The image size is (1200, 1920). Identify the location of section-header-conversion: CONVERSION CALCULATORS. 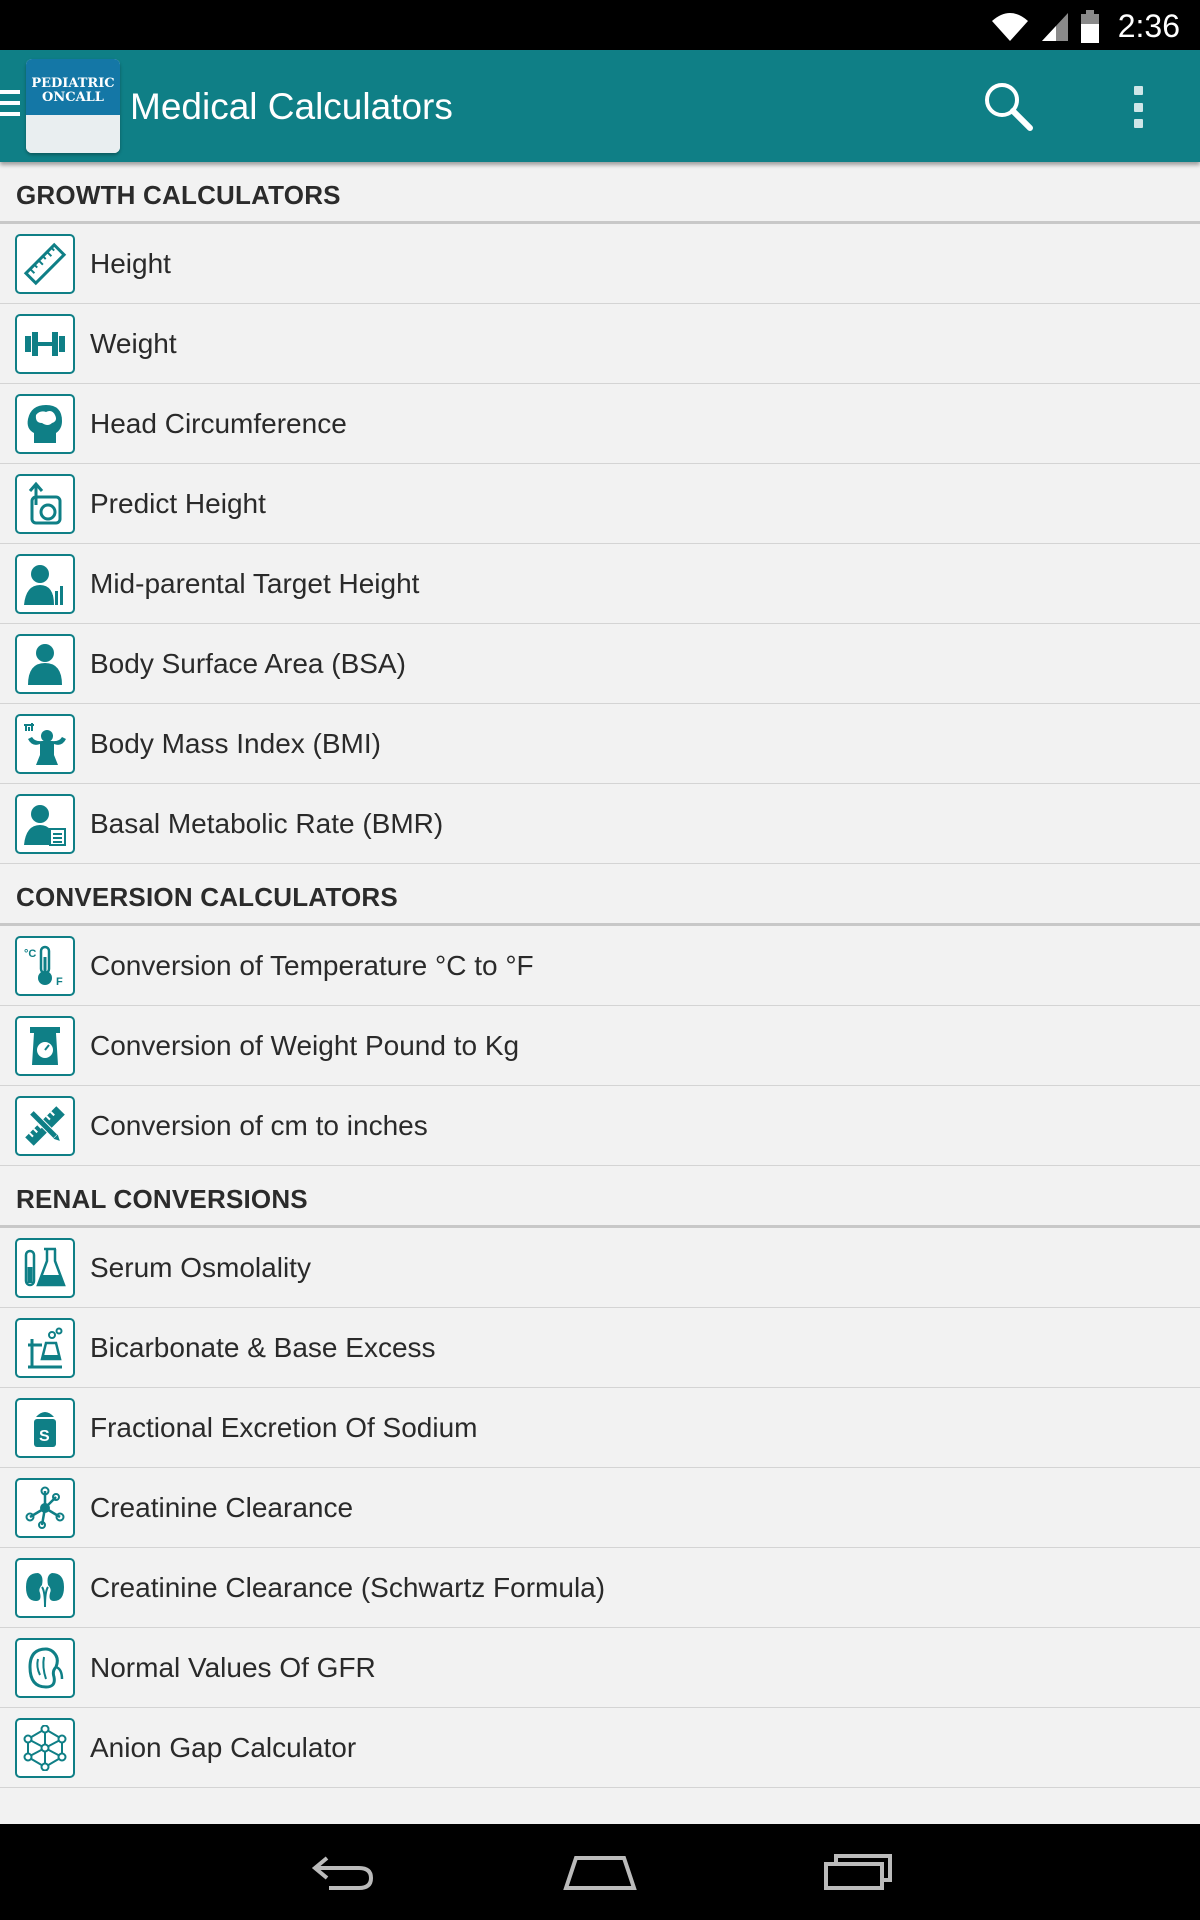
(600, 895).